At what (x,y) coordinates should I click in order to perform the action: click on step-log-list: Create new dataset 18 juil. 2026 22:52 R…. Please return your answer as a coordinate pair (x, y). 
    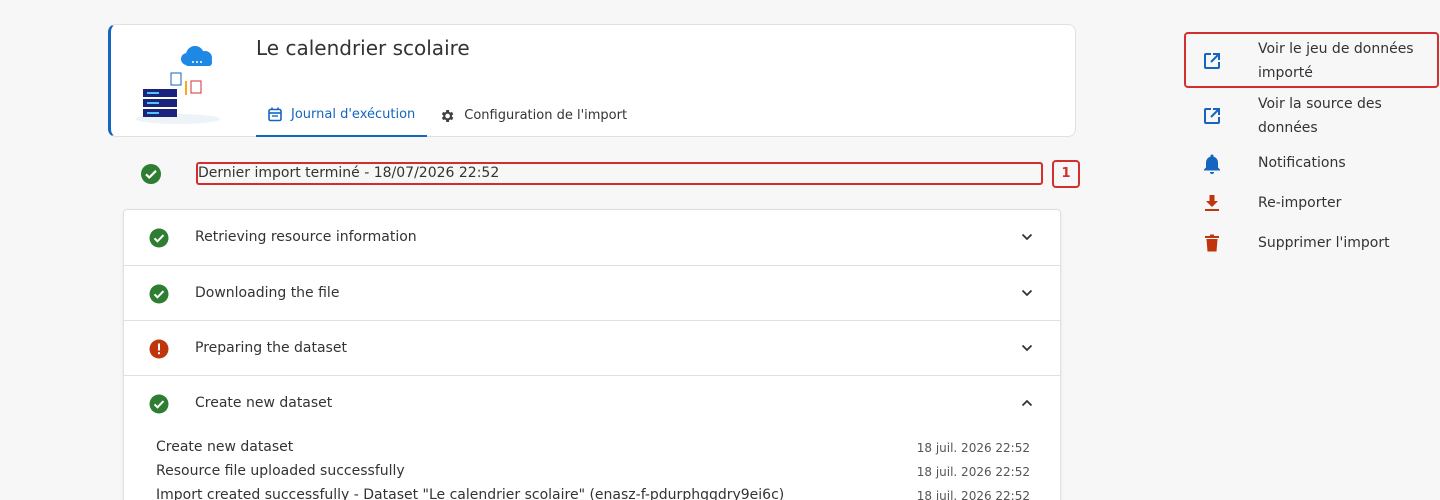
    Looking at the image, I should click on (593, 469).